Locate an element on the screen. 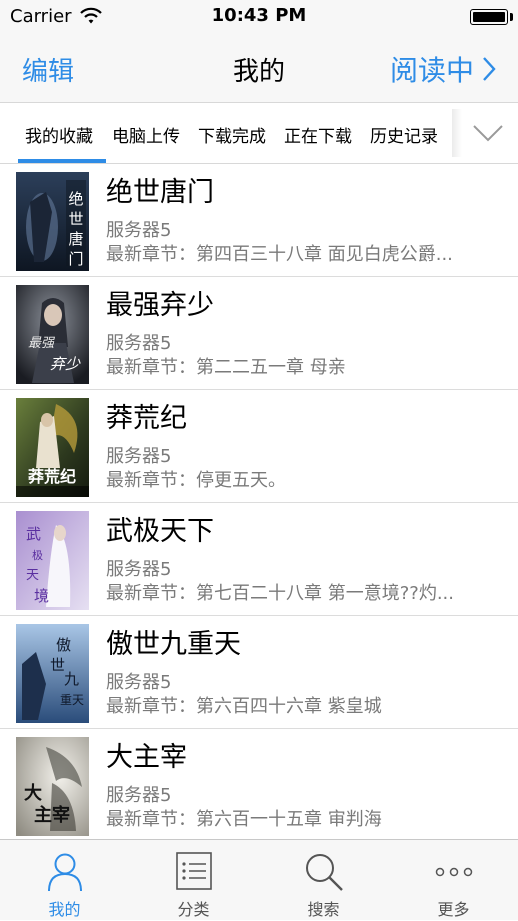 The image size is (518, 921). bottom-tab-bar: 我的 分类 搜索 更多 is located at coordinates (259, 879).